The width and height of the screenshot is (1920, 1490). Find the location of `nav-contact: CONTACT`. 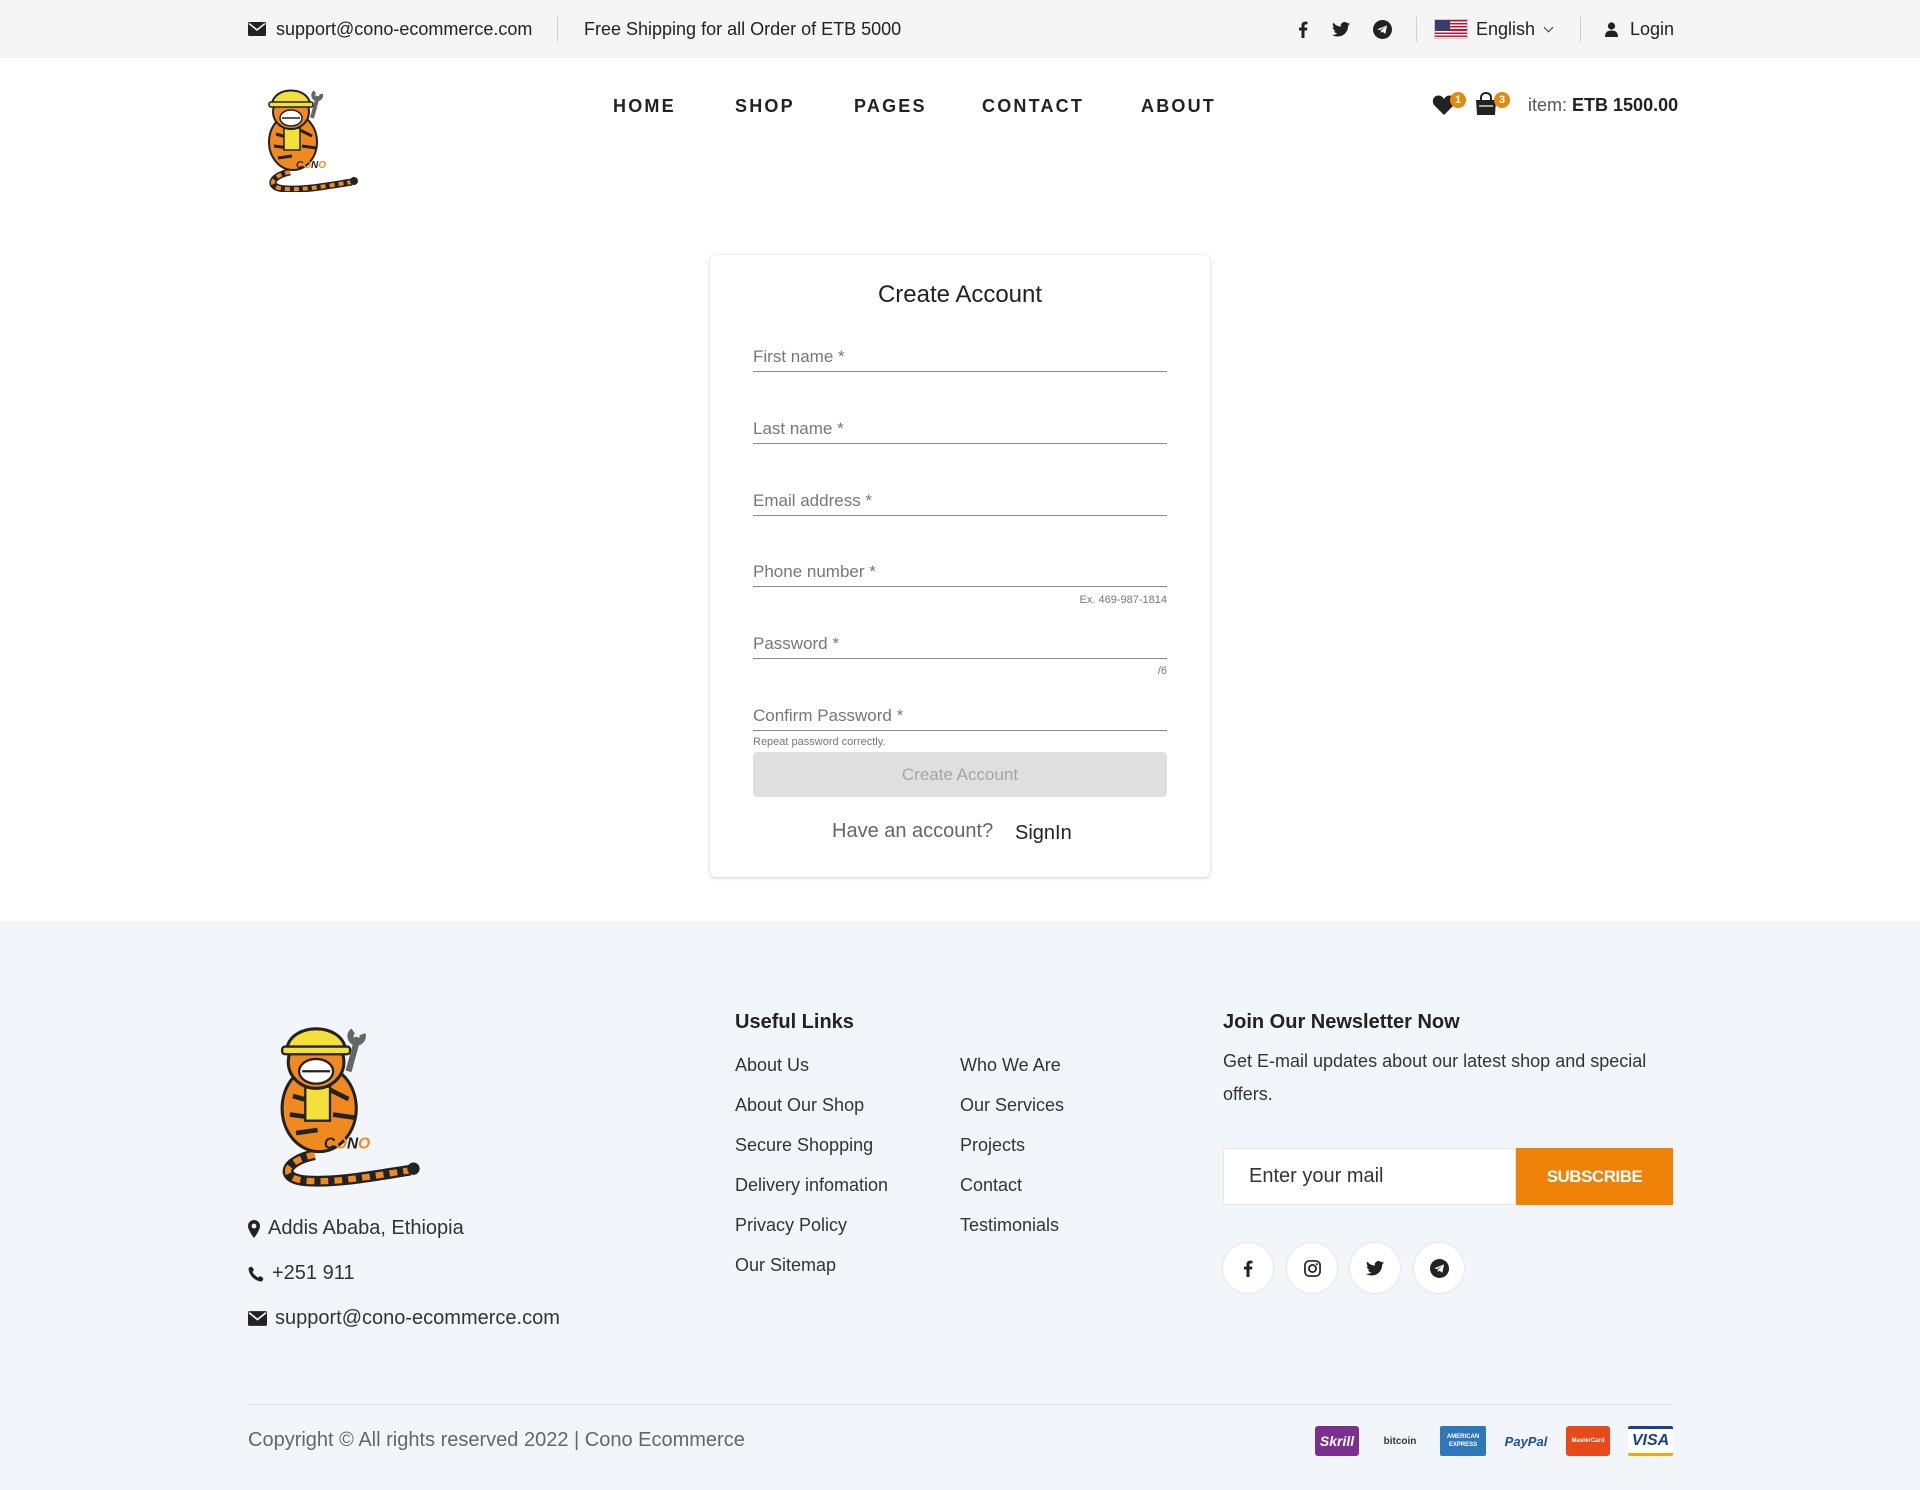

nav-contact: CONTACT is located at coordinates (1033, 106).